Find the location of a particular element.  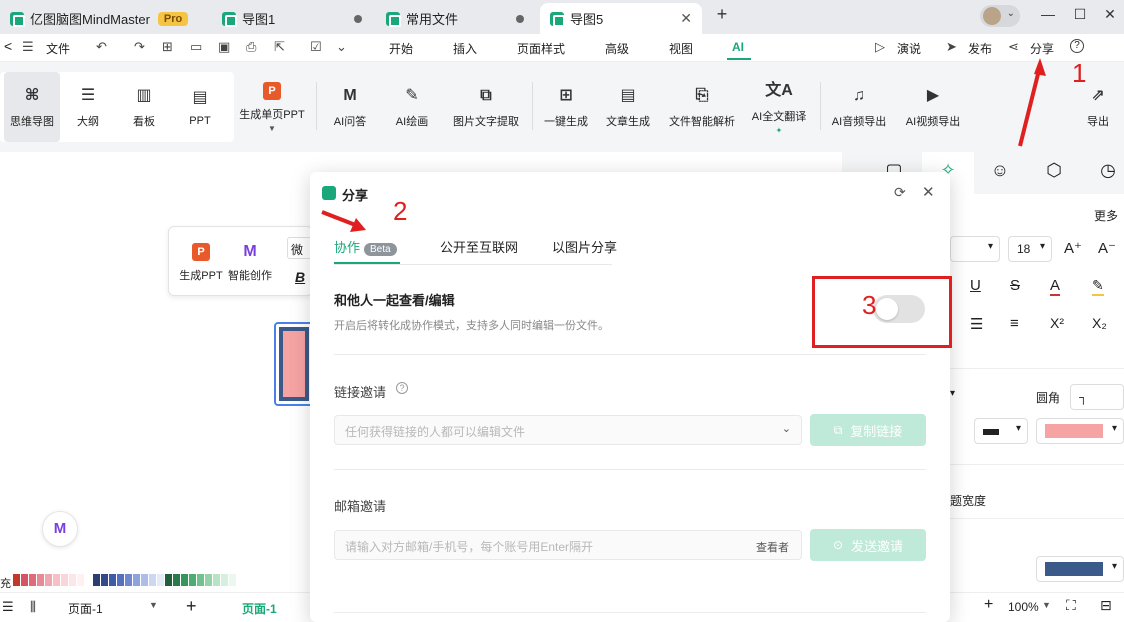

arrow-to-share is located at coordinates (1030, 106).